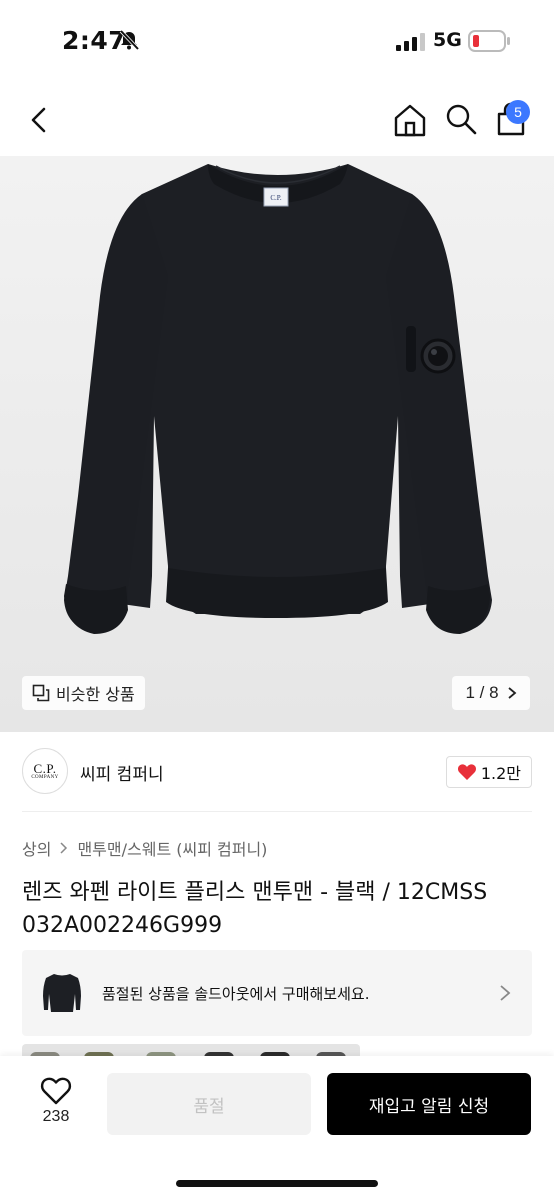  Describe the element at coordinates (277, 811) in the screenshot. I see `divider` at that location.